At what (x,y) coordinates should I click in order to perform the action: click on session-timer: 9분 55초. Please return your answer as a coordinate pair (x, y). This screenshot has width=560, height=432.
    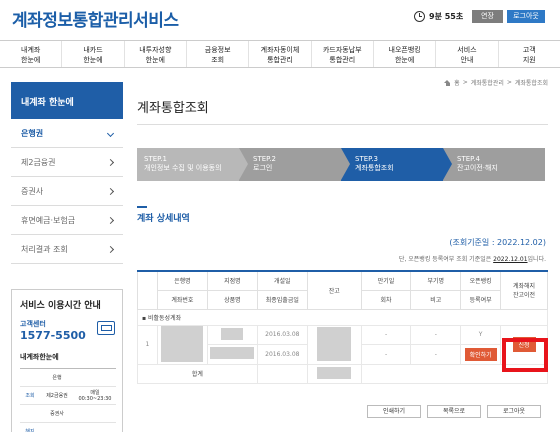
    Looking at the image, I should click on (438, 16).